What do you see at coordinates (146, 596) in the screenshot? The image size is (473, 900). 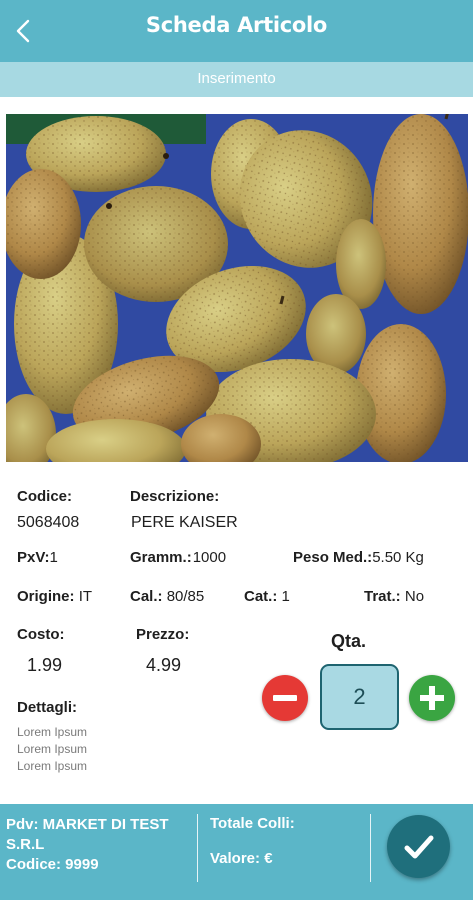 I see `cal-label: Cal.:` at bounding box center [146, 596].